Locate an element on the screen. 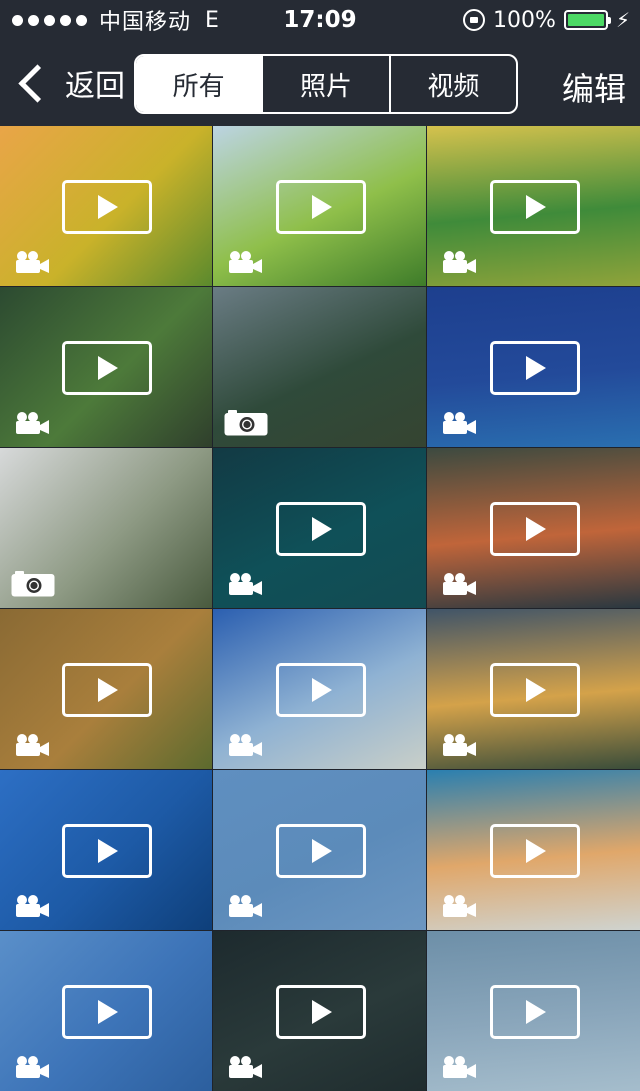 The image size is (640, 1091). battery-percent: 100% is located at coordinates (524, 20).